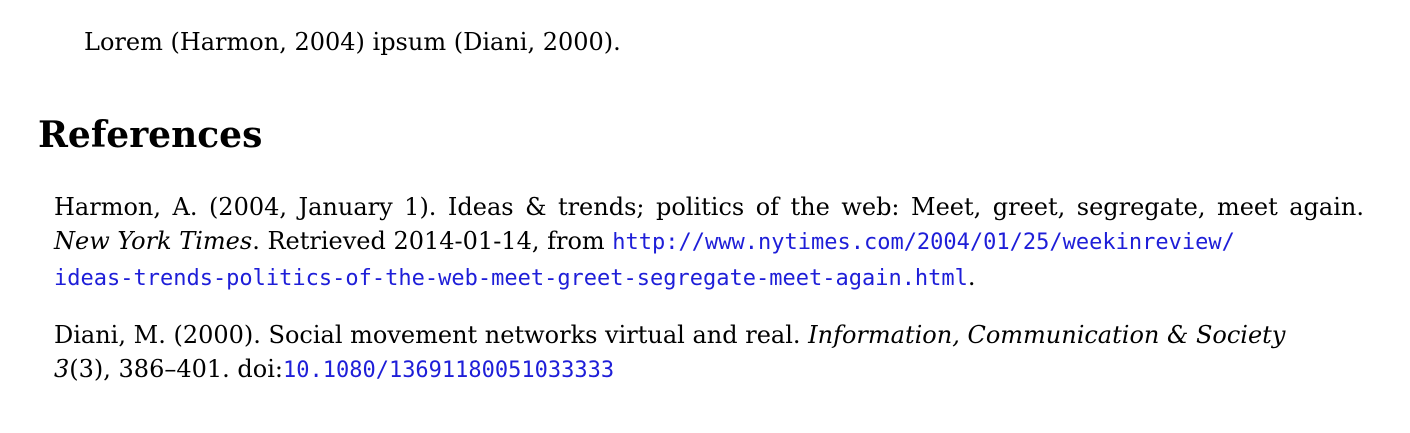  Describe the element at coordinates (971, 277) in the screenshot. I see `trailing-period: .` at that location.